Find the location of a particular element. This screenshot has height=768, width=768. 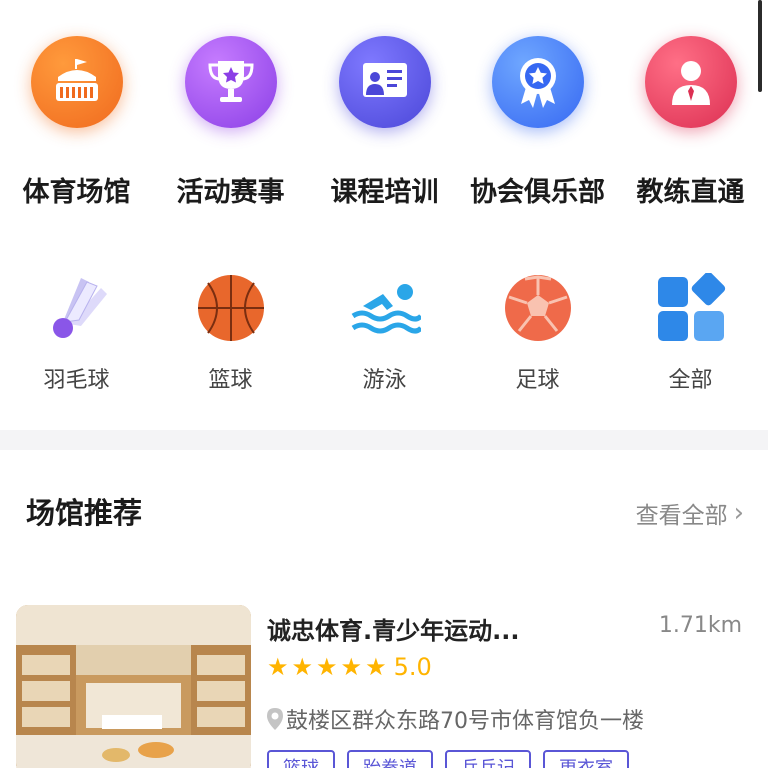

swimmer-icon is located at coordinates (385, 308).